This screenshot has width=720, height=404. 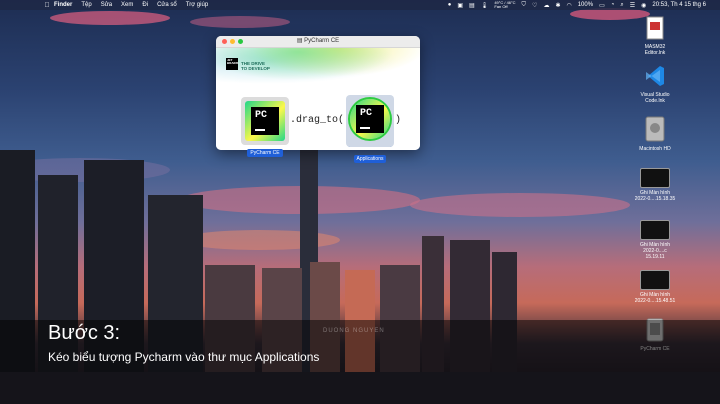 What do you see at coordinates (224, 41) in the screenshot?
I see `close-button` at bounding box center [224, 41].